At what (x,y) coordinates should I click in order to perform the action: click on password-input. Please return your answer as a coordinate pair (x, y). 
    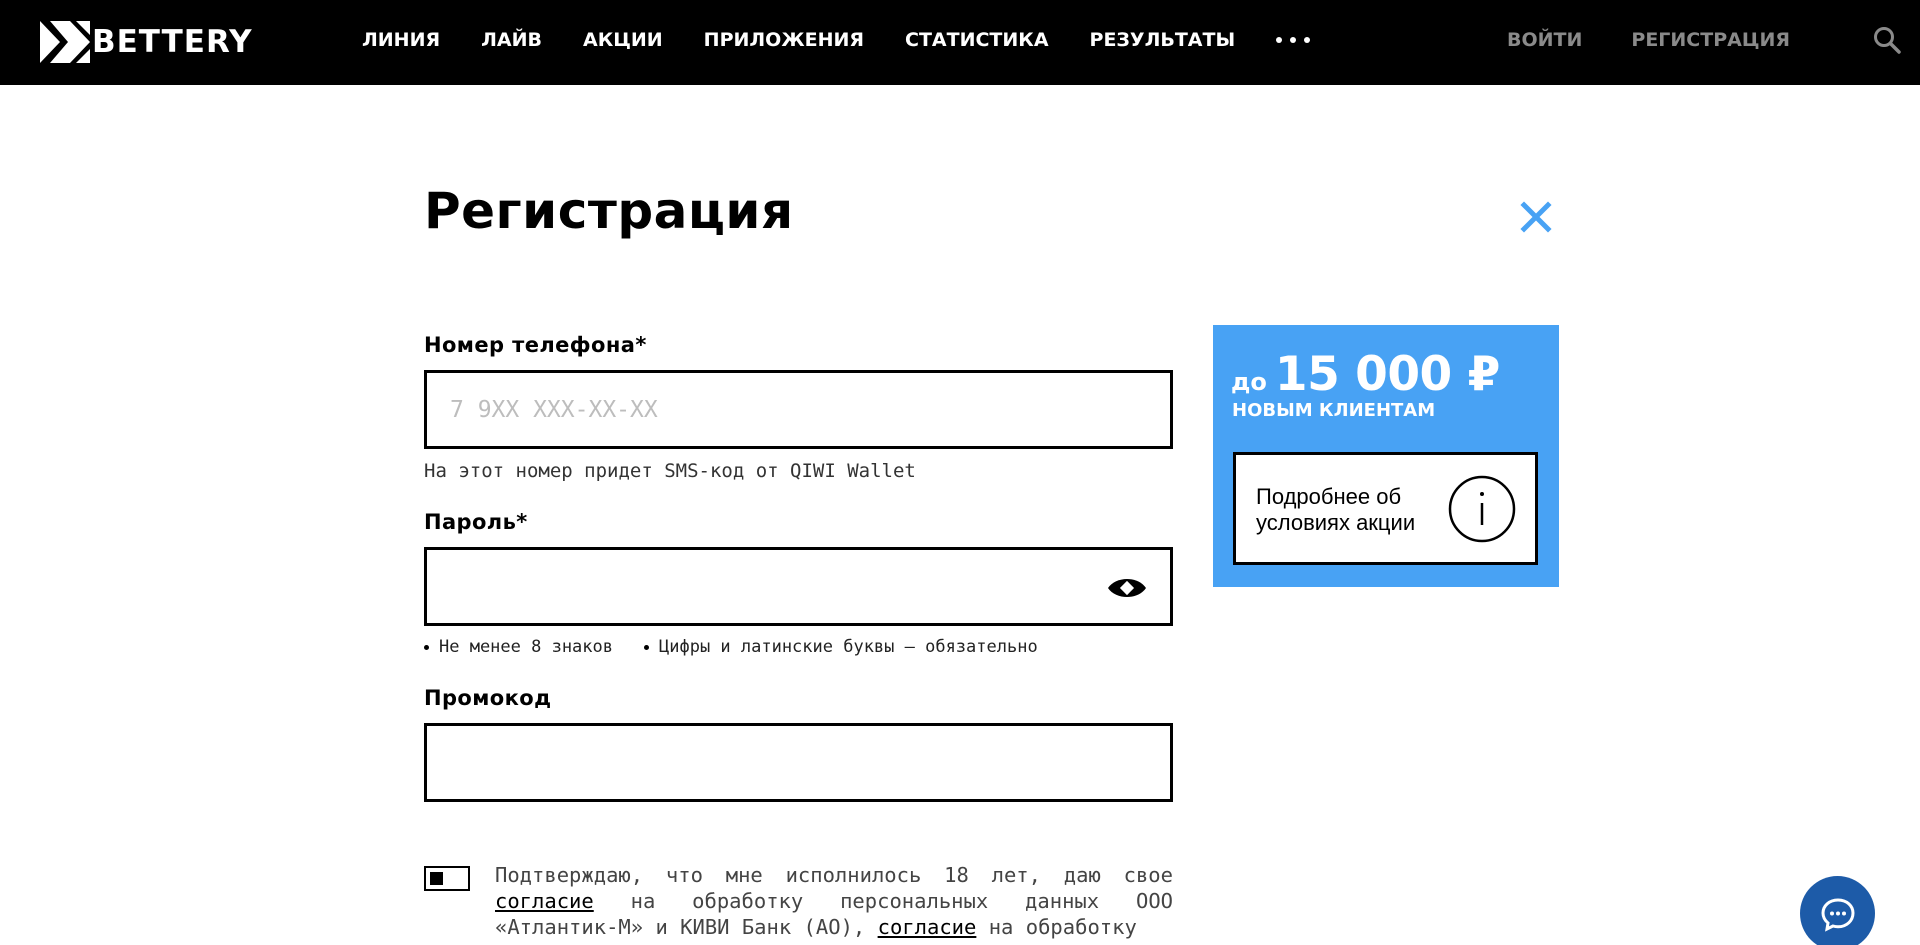
    Looking at the image, I should click on (798, 586).